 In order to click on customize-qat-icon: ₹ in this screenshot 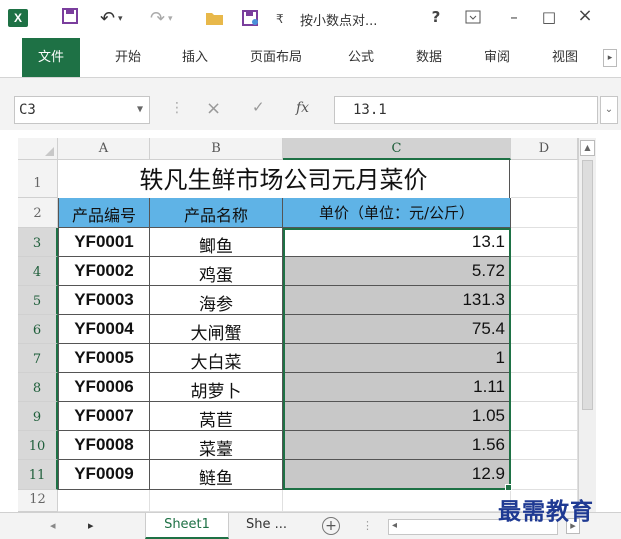, I will do `click(280, 19)`.